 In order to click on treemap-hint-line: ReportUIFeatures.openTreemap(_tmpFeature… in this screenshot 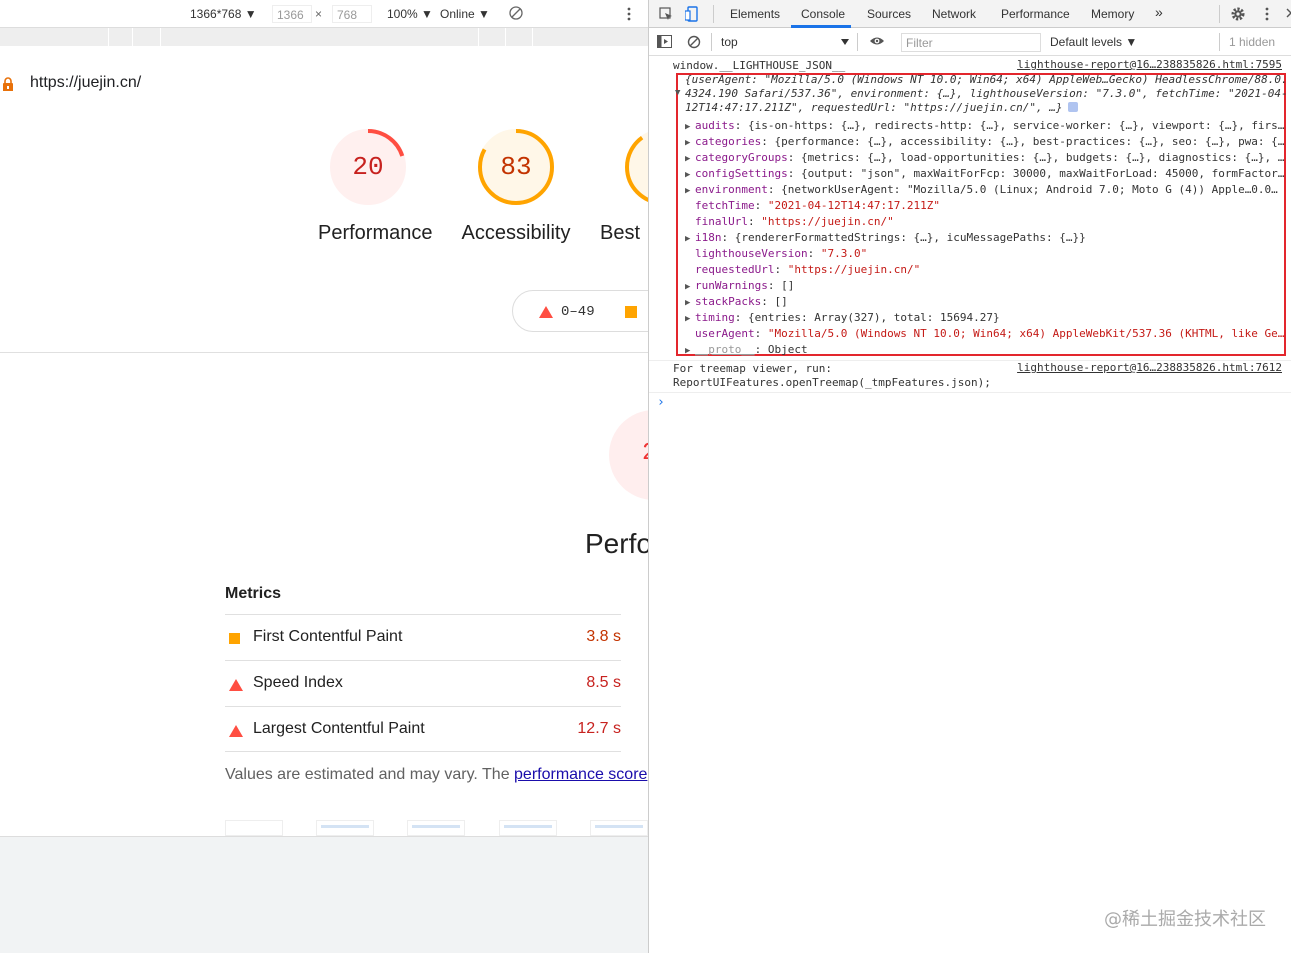, I will do `click(832, 382)`.